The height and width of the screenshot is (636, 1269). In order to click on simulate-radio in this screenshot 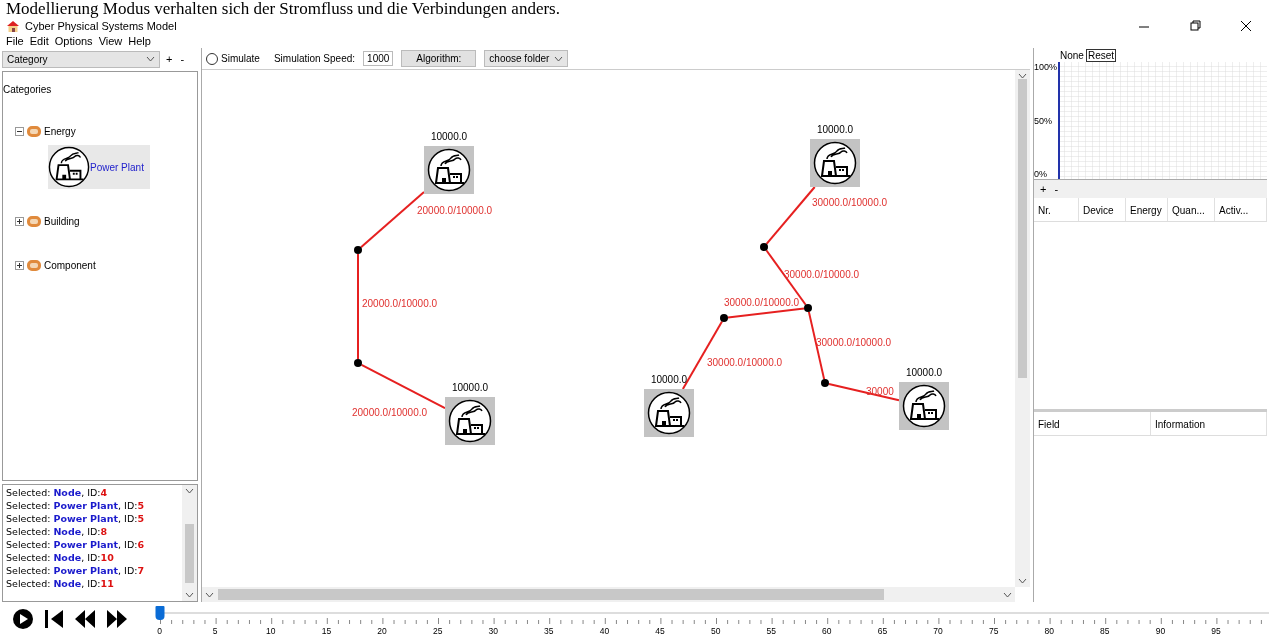, I will do `click(212, 58)`.